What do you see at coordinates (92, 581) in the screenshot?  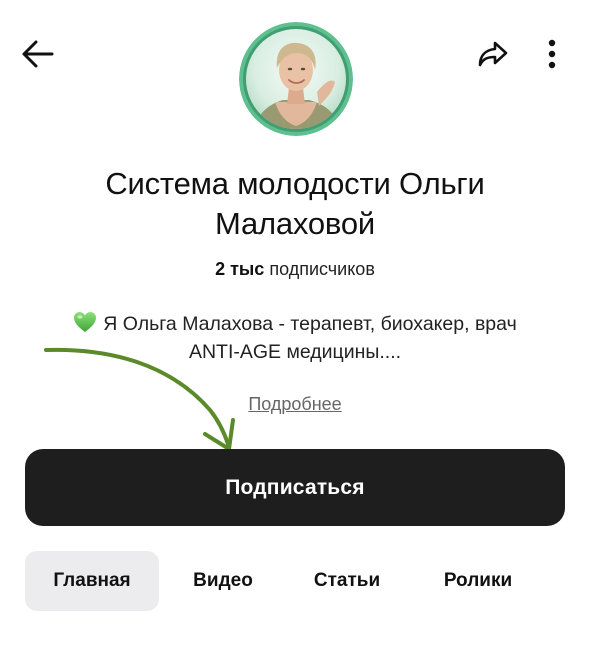 I see `tab-home: Главная` at bounding box center [92, 581].